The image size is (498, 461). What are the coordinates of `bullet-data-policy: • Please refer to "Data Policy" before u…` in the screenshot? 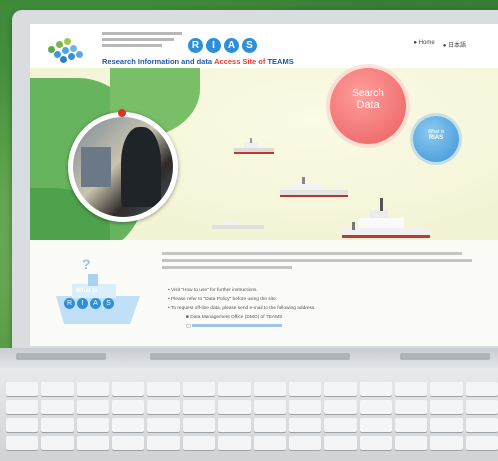 It's located at (223, 299).